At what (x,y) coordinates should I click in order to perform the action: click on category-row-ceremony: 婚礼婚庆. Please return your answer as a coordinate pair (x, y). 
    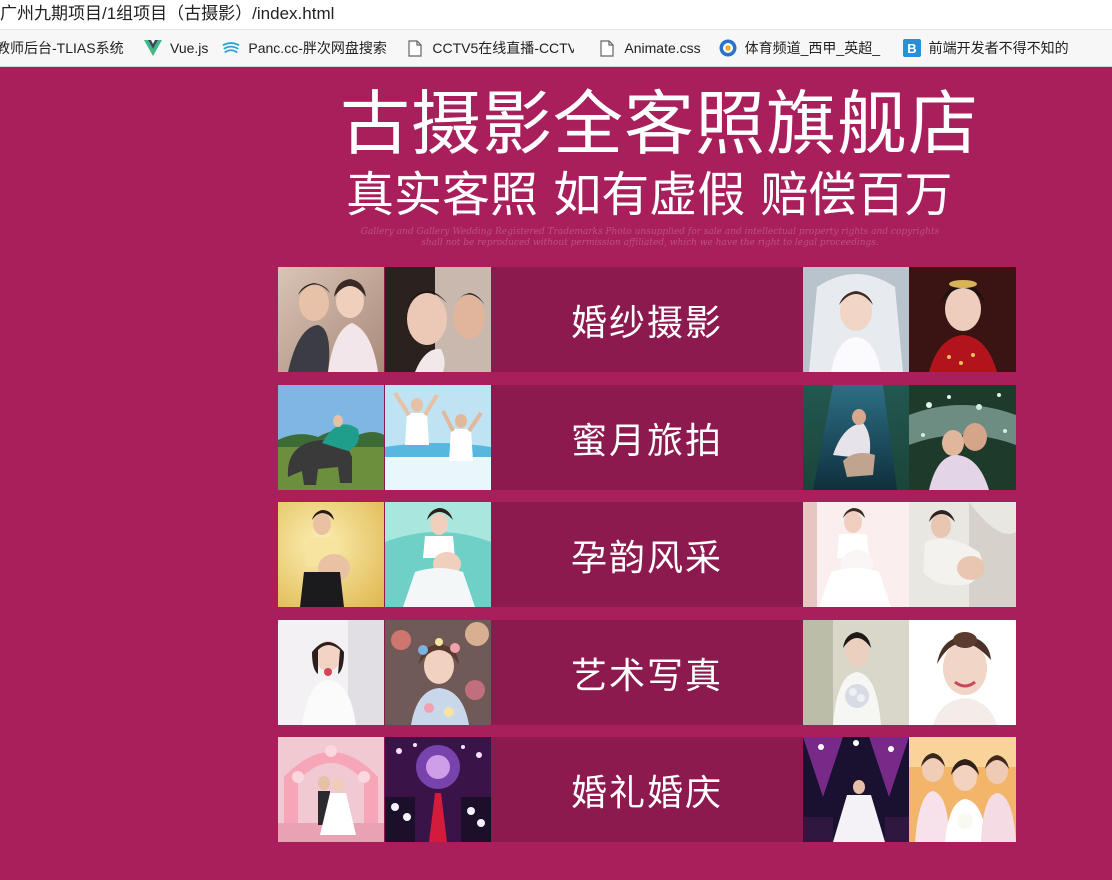
    Looking at the image, I should click on (647, 789).